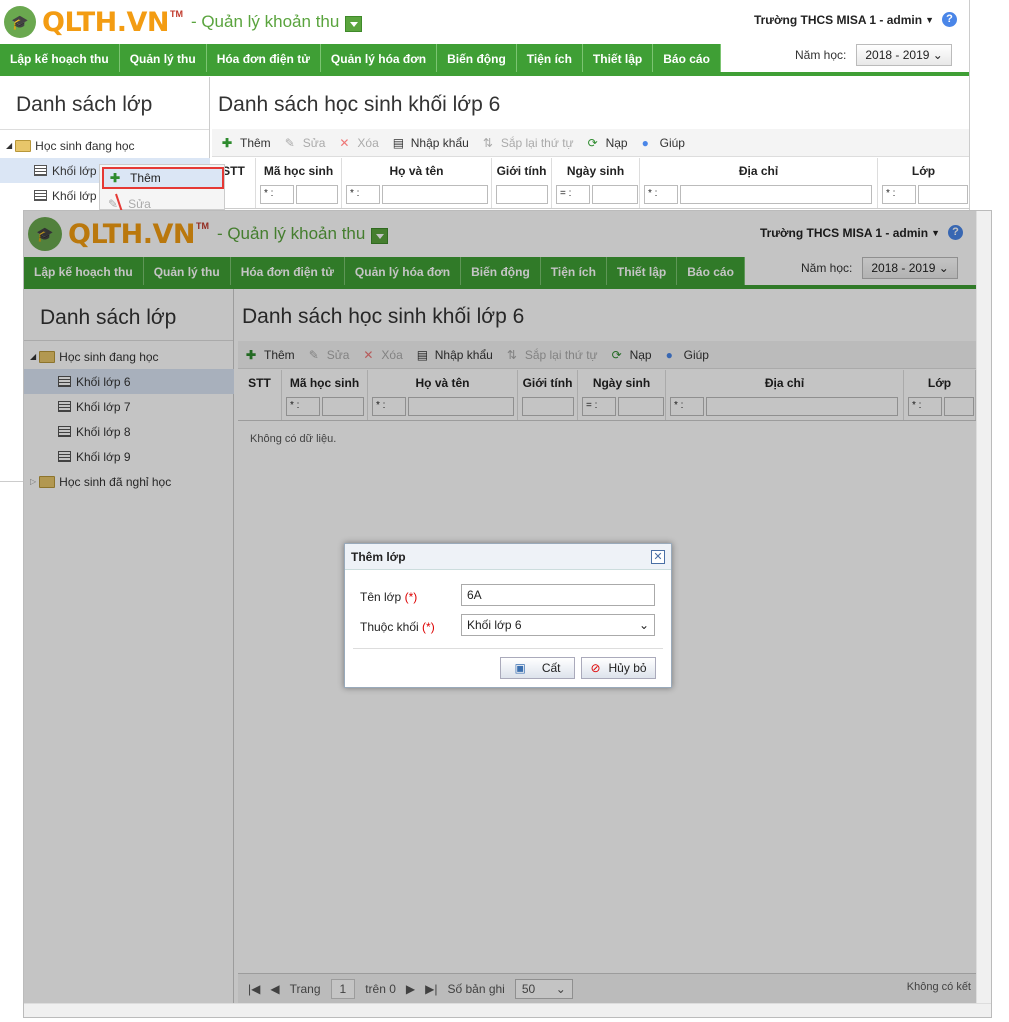 The image size is (1009, 1022). What do you see at coordinates (176, 14) in the screenshot?
I see `logo-tm: TM` at bounding box center [176, 14].